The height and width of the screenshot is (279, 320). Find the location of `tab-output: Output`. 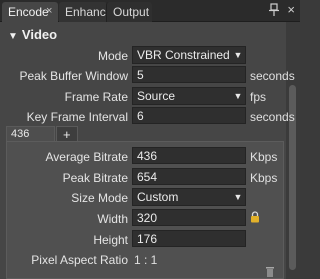

tab-output: Output is located at coordinates (129, 12).